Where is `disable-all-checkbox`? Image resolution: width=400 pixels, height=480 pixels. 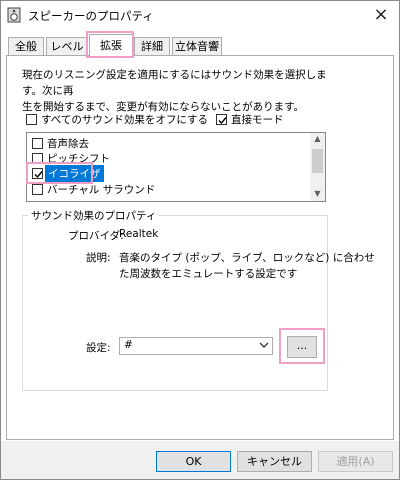 disable-all-checkbox is located at coordinates (31, 119).